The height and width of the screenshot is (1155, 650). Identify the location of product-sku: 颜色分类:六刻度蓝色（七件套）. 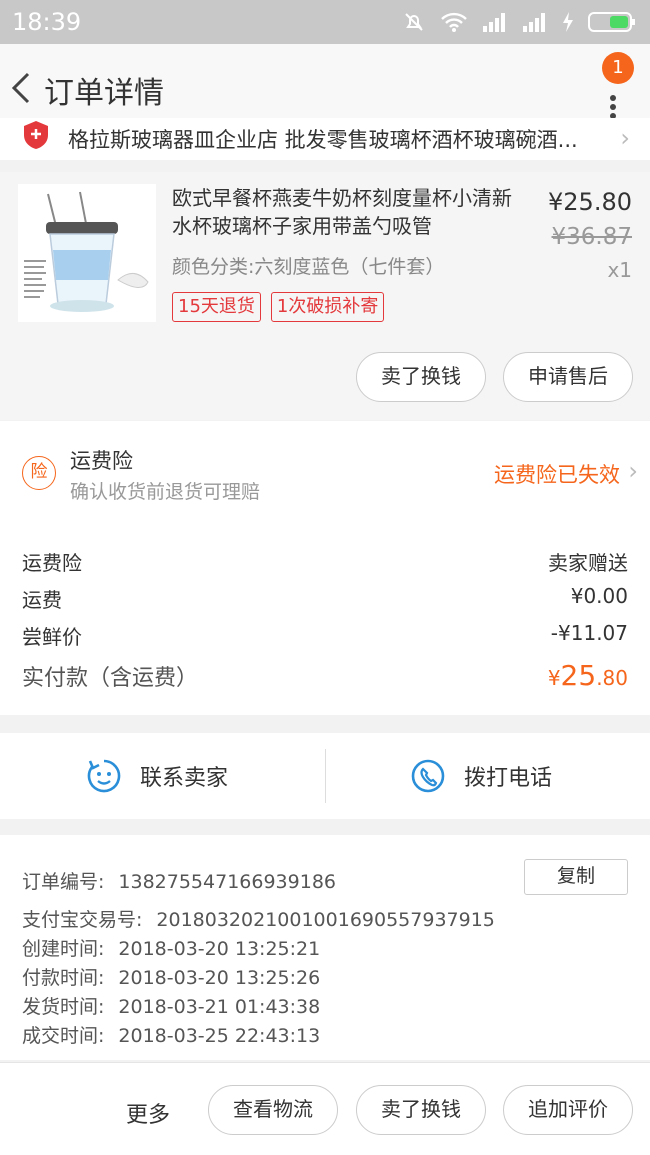
(308, 267).